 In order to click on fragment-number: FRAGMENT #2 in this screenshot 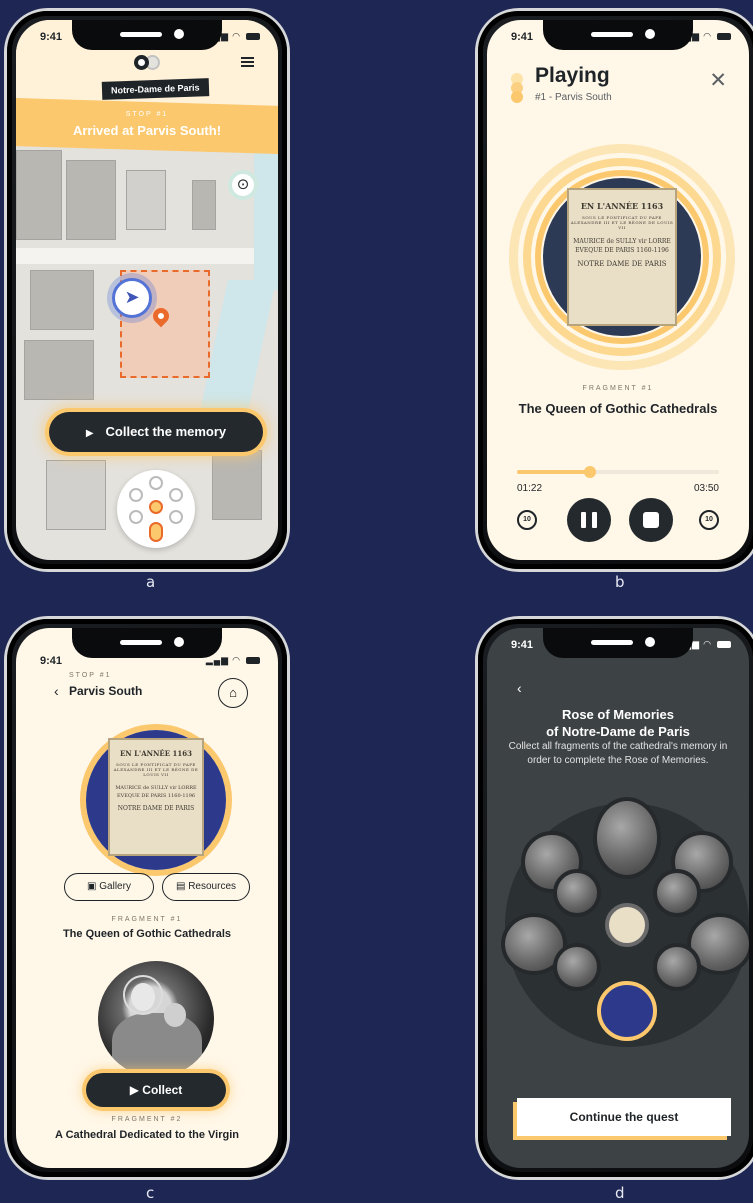, I will do `click(147, 1119)`.